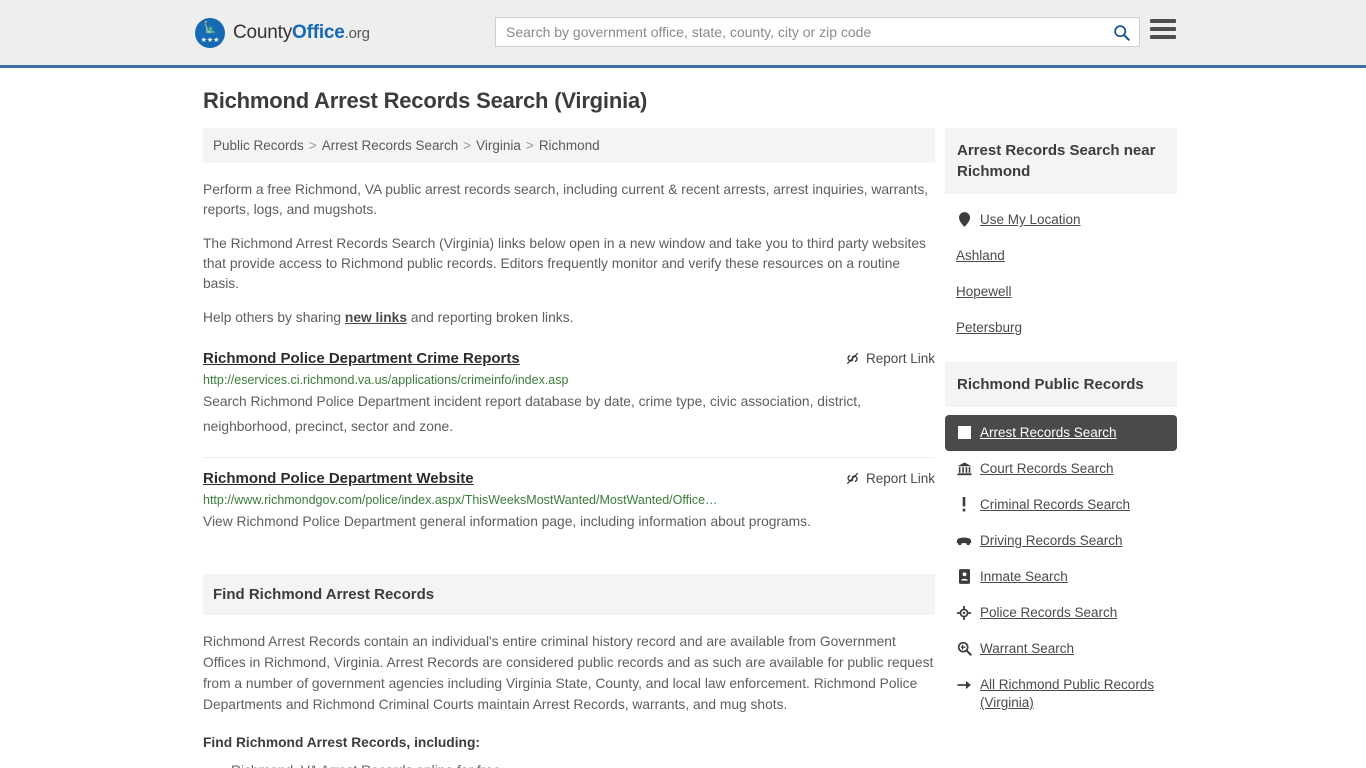 The image size is (1366, 768). What do you see at coordinates (984, 291) in the screenshot?
I see `sidebar-item-label: Hopewell` at bounding box center [984, 291].